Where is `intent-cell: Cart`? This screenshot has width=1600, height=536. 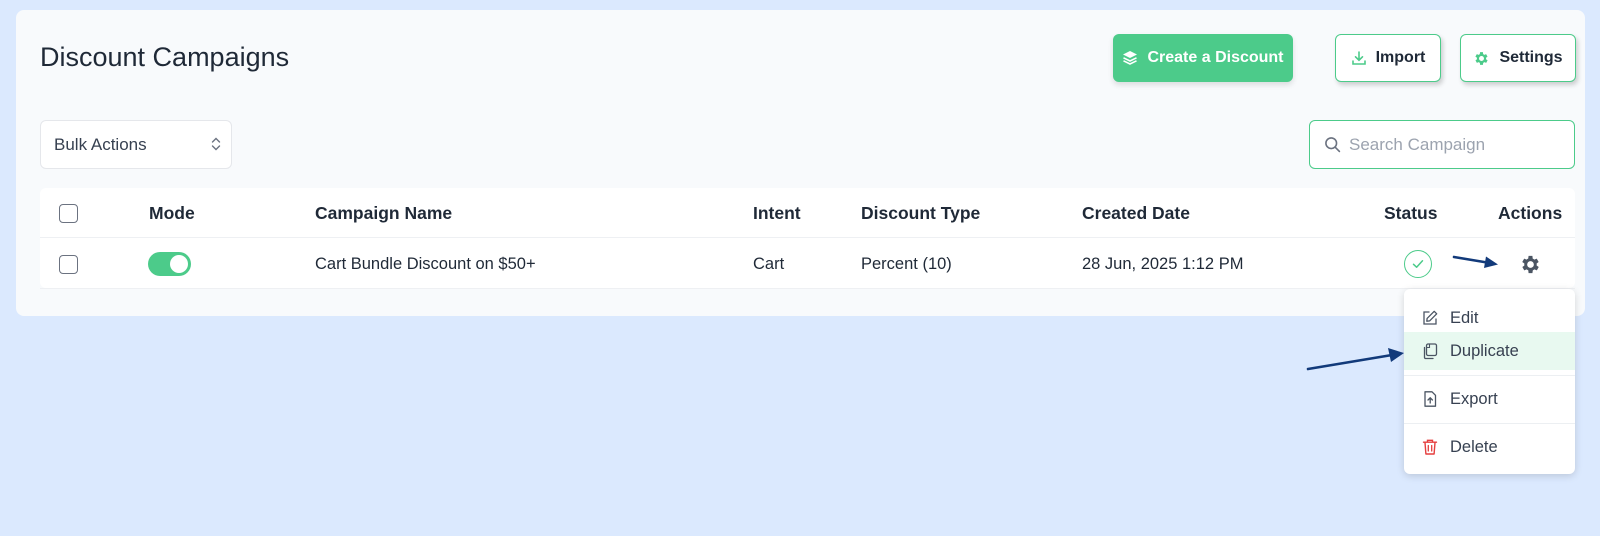
intent-cell: Cart is located at coordinates (769, 263).